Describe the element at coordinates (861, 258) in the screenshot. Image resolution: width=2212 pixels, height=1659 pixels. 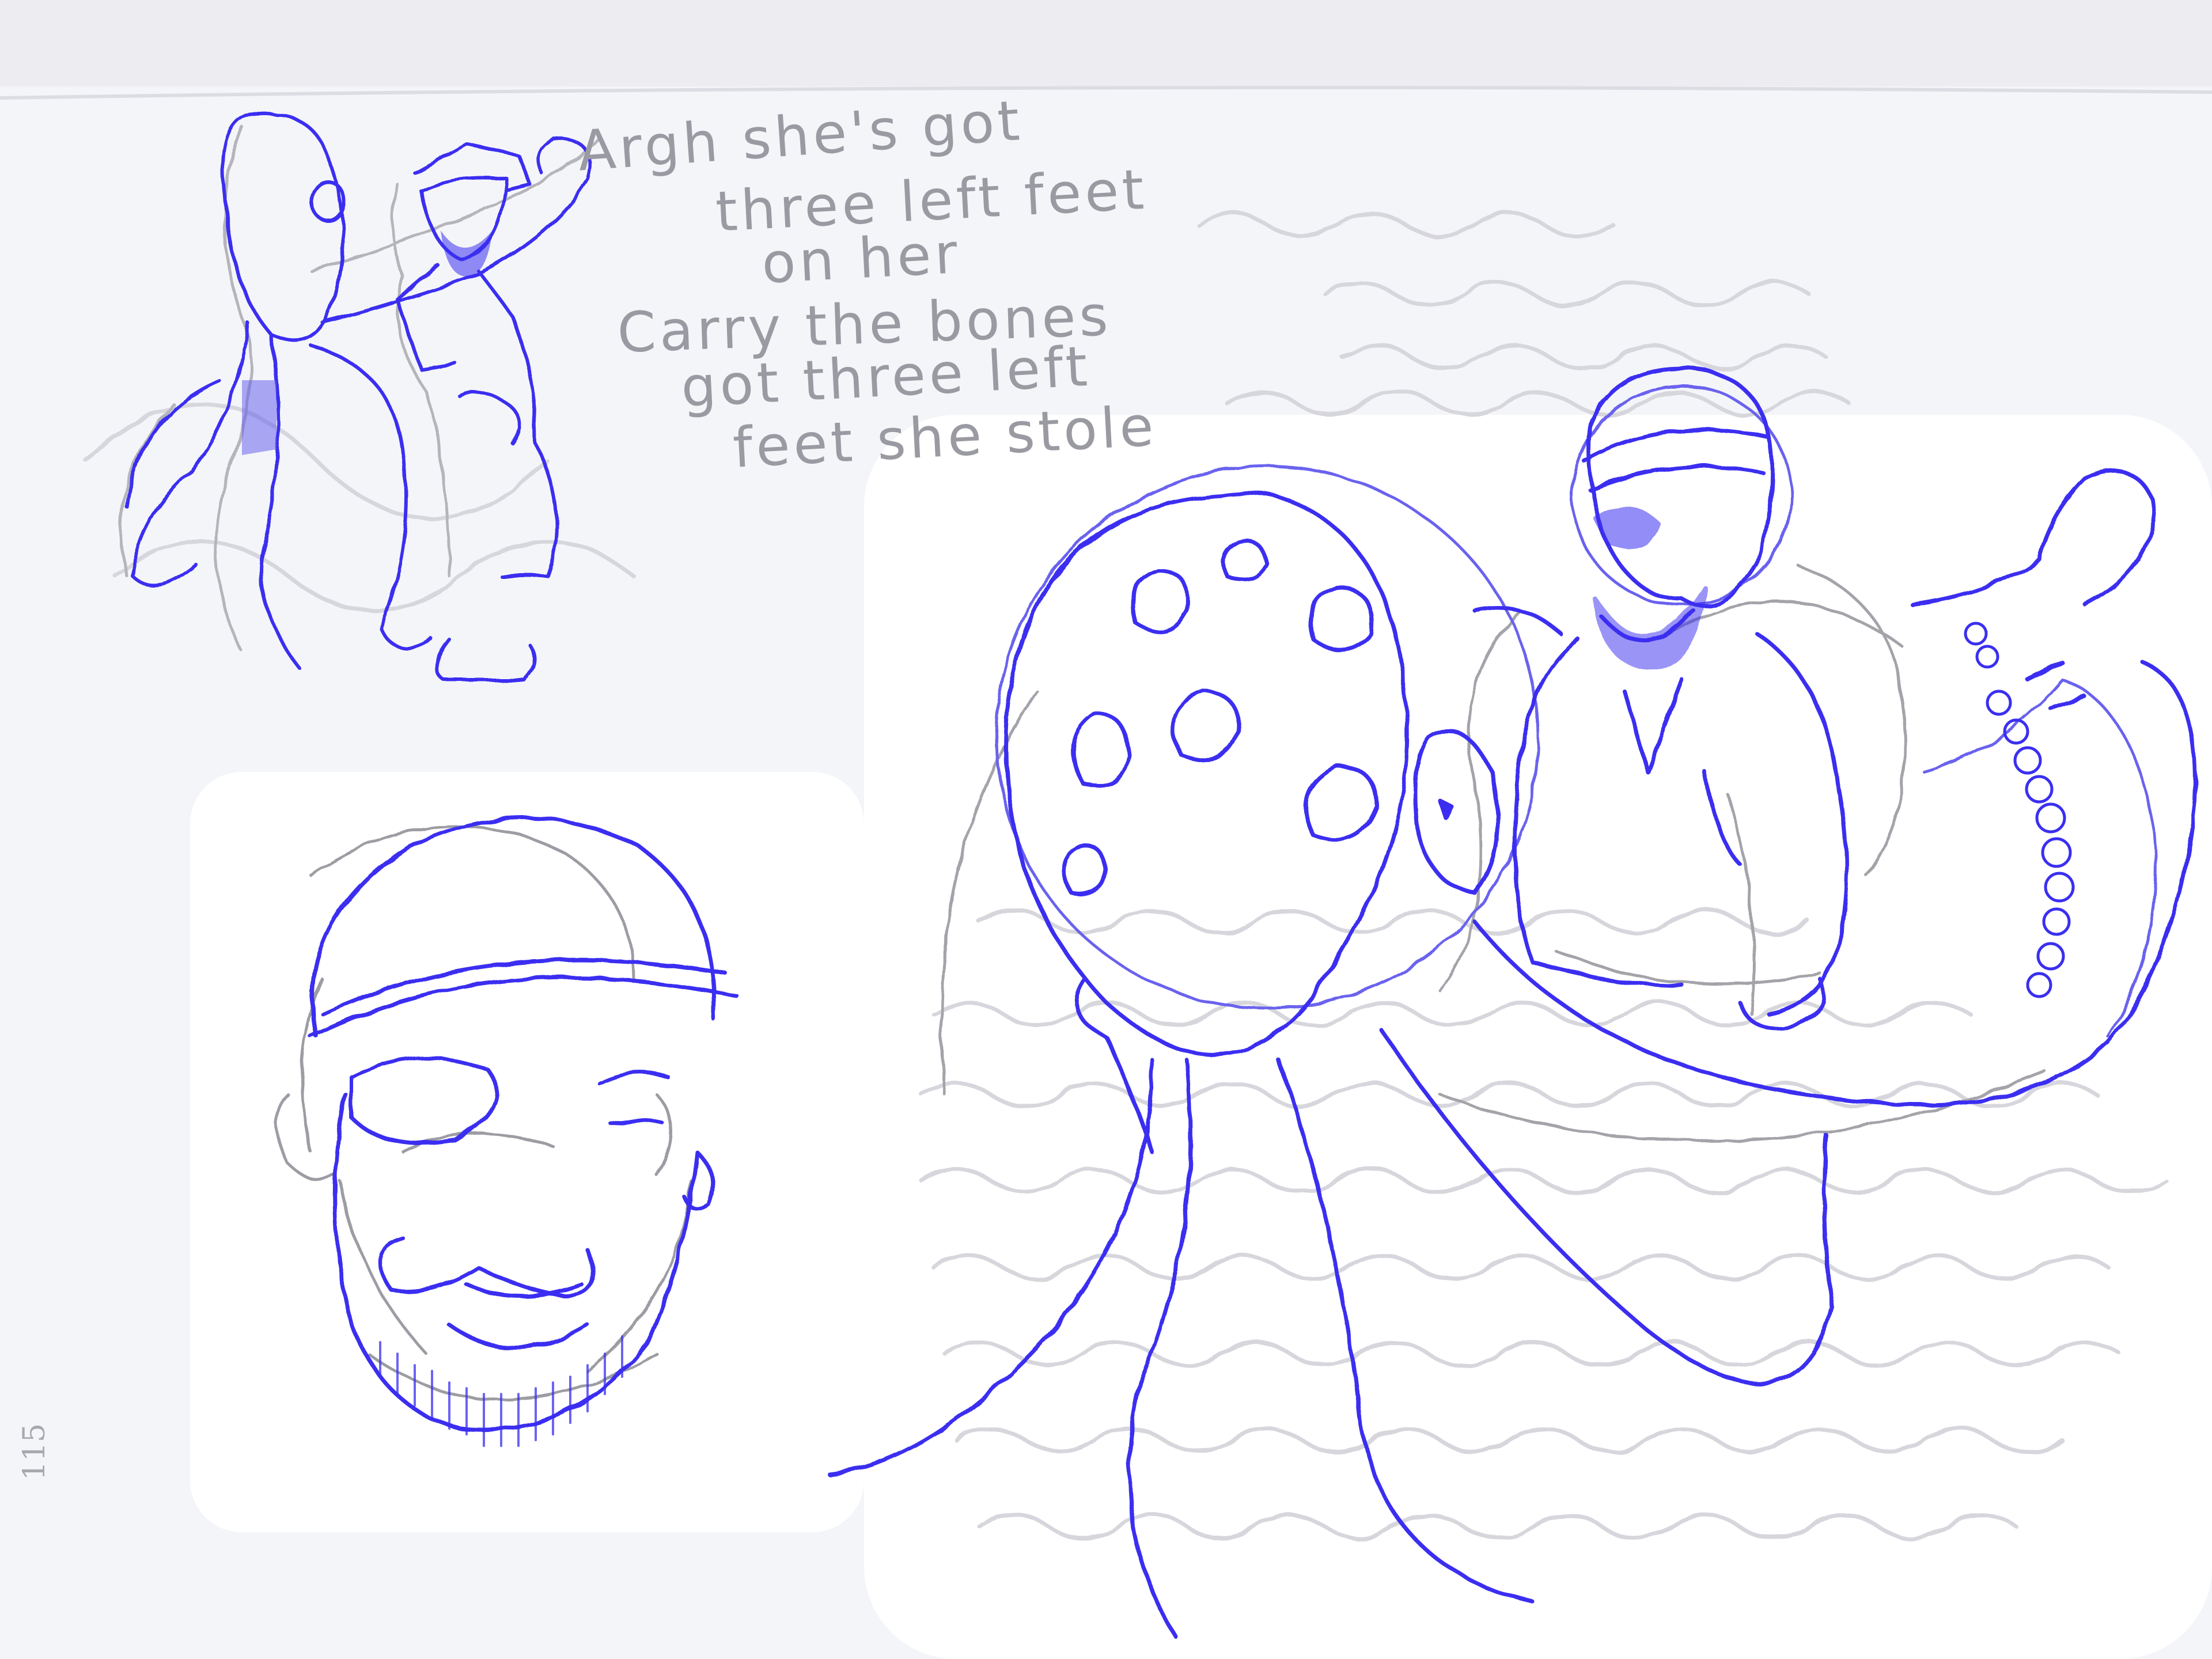
I see `handwriting-line-3: on her` at that location.